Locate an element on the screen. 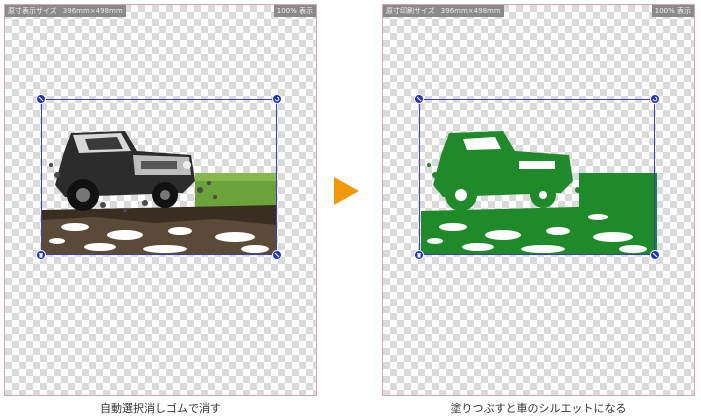  caption-right: 塗りつぶすと車のシルエットになる is located at coordinates (538, 408).